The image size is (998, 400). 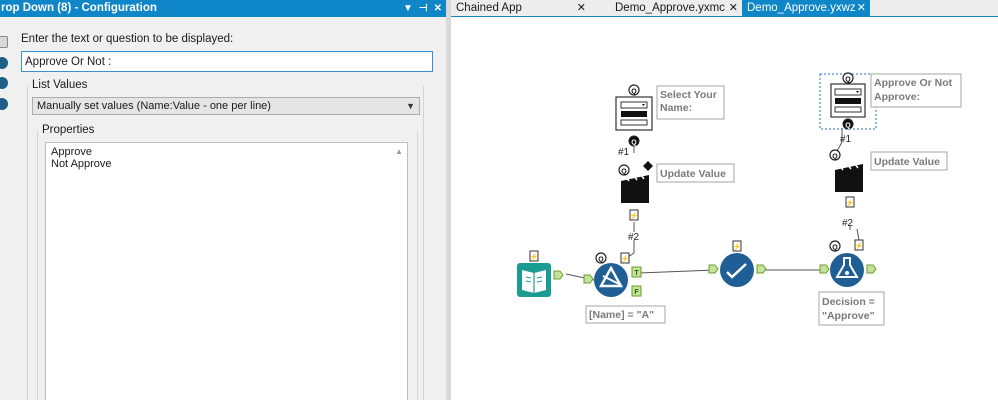 I want to click on tab-demo-approve-yxwz: Demo_Approve.yxwz ✕, so click(x=806, y=8).